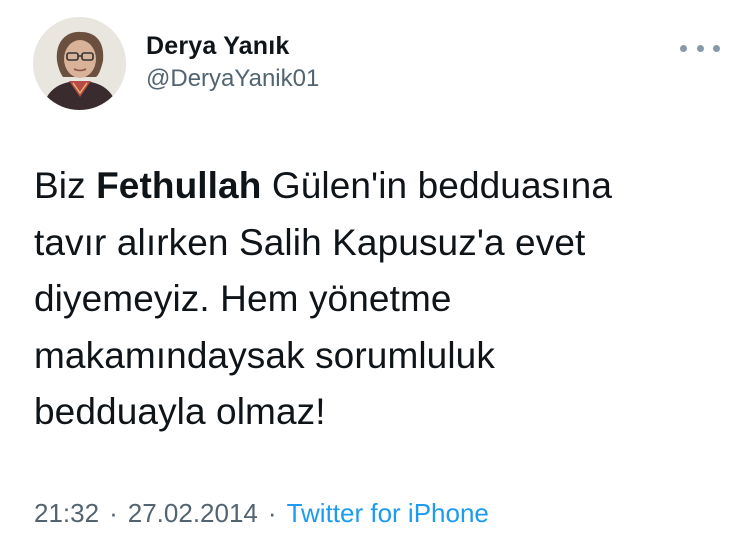 The height and width of the screenshot is (549, 747). What do you see at coordinates (232, 46) in the screenshot?
I see `author-display-name: Derya Yanık` at bounding box center [232, 46].